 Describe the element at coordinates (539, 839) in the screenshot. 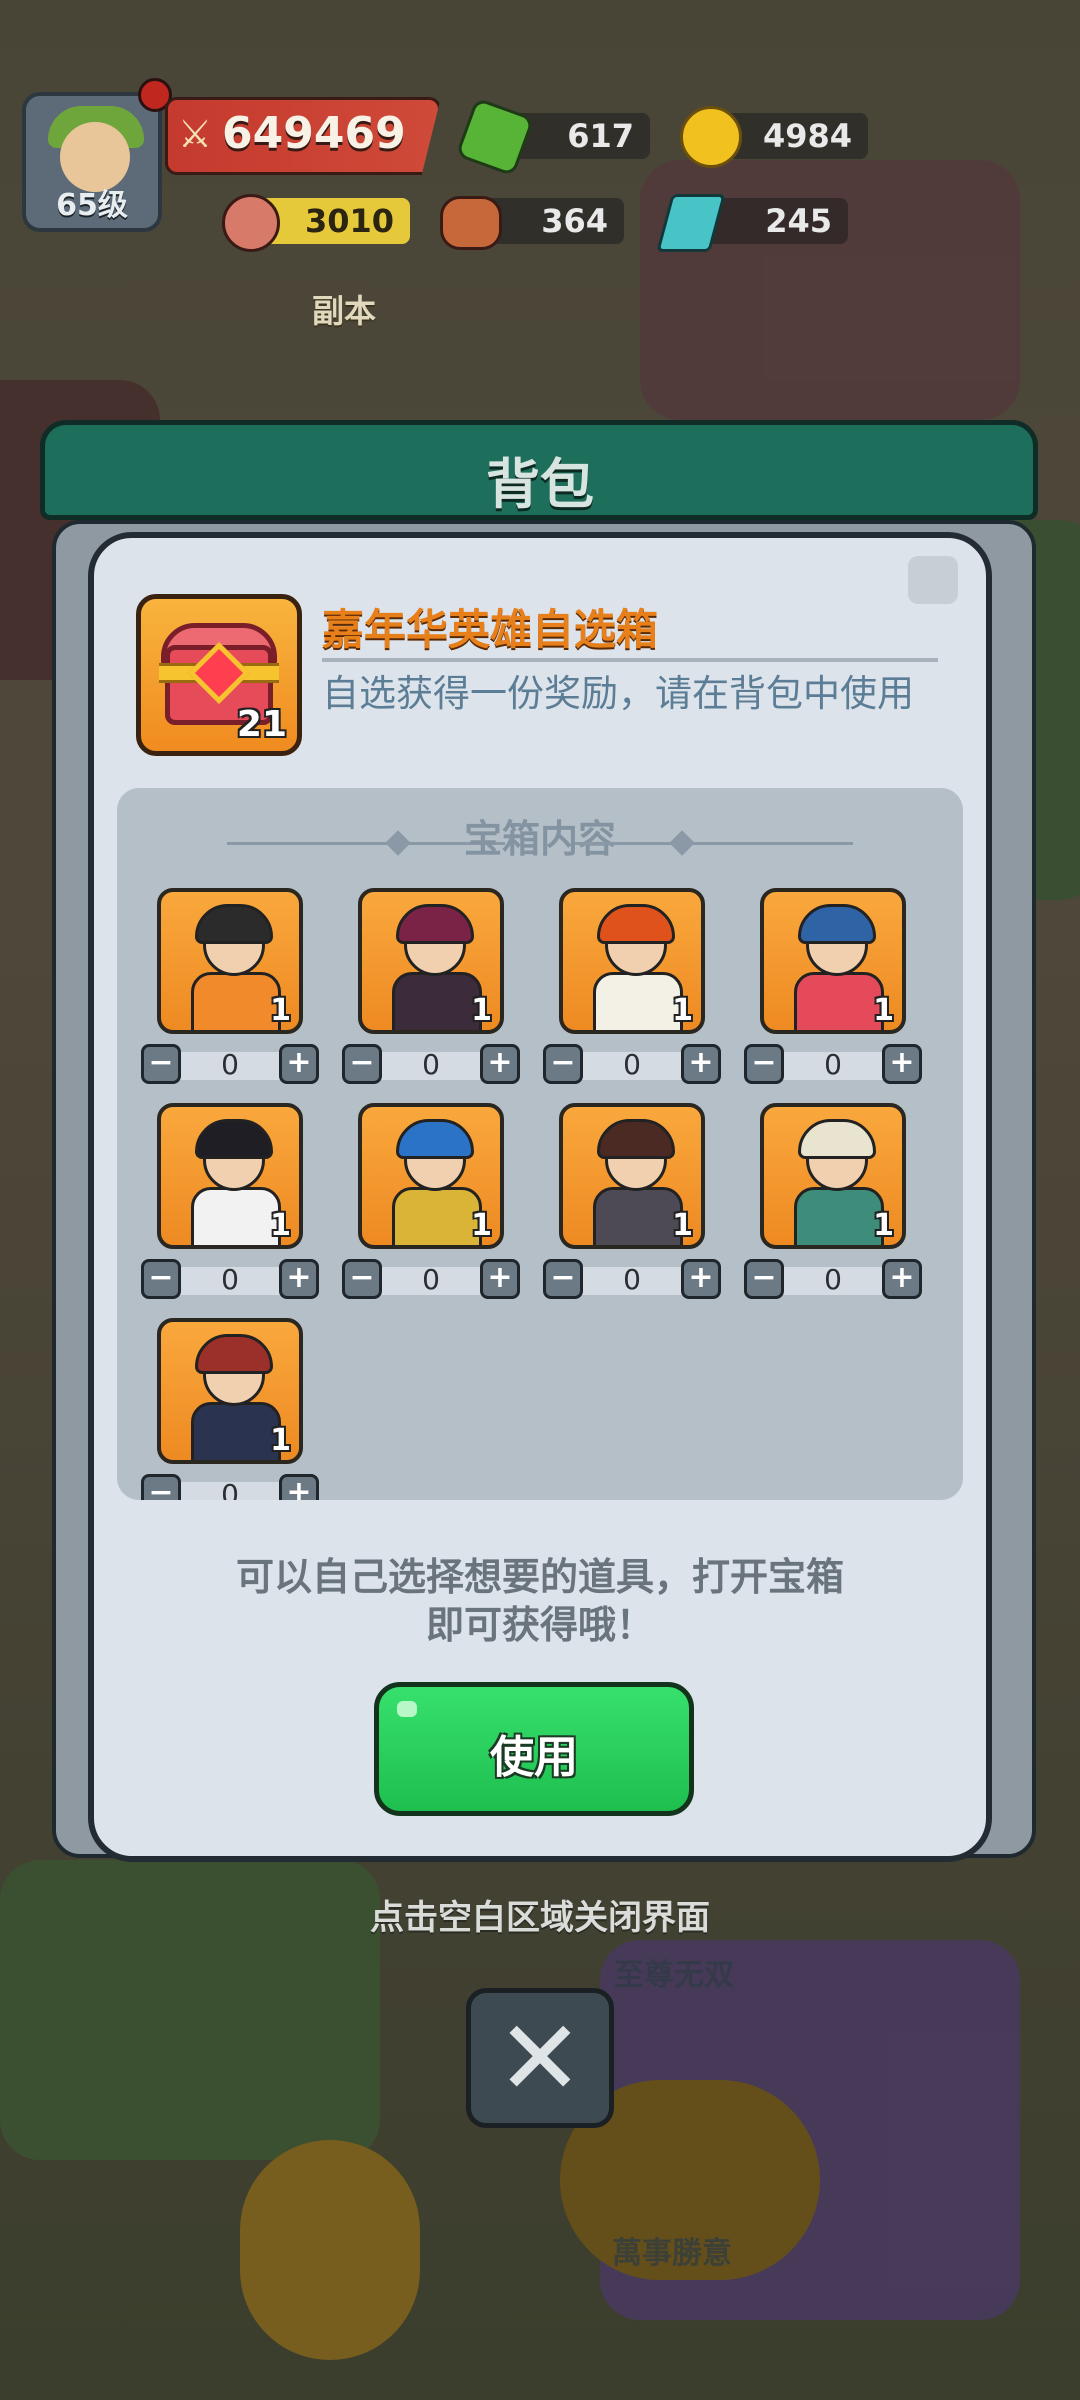

I see `chest-contents-title: 宝箱内容` at that location.